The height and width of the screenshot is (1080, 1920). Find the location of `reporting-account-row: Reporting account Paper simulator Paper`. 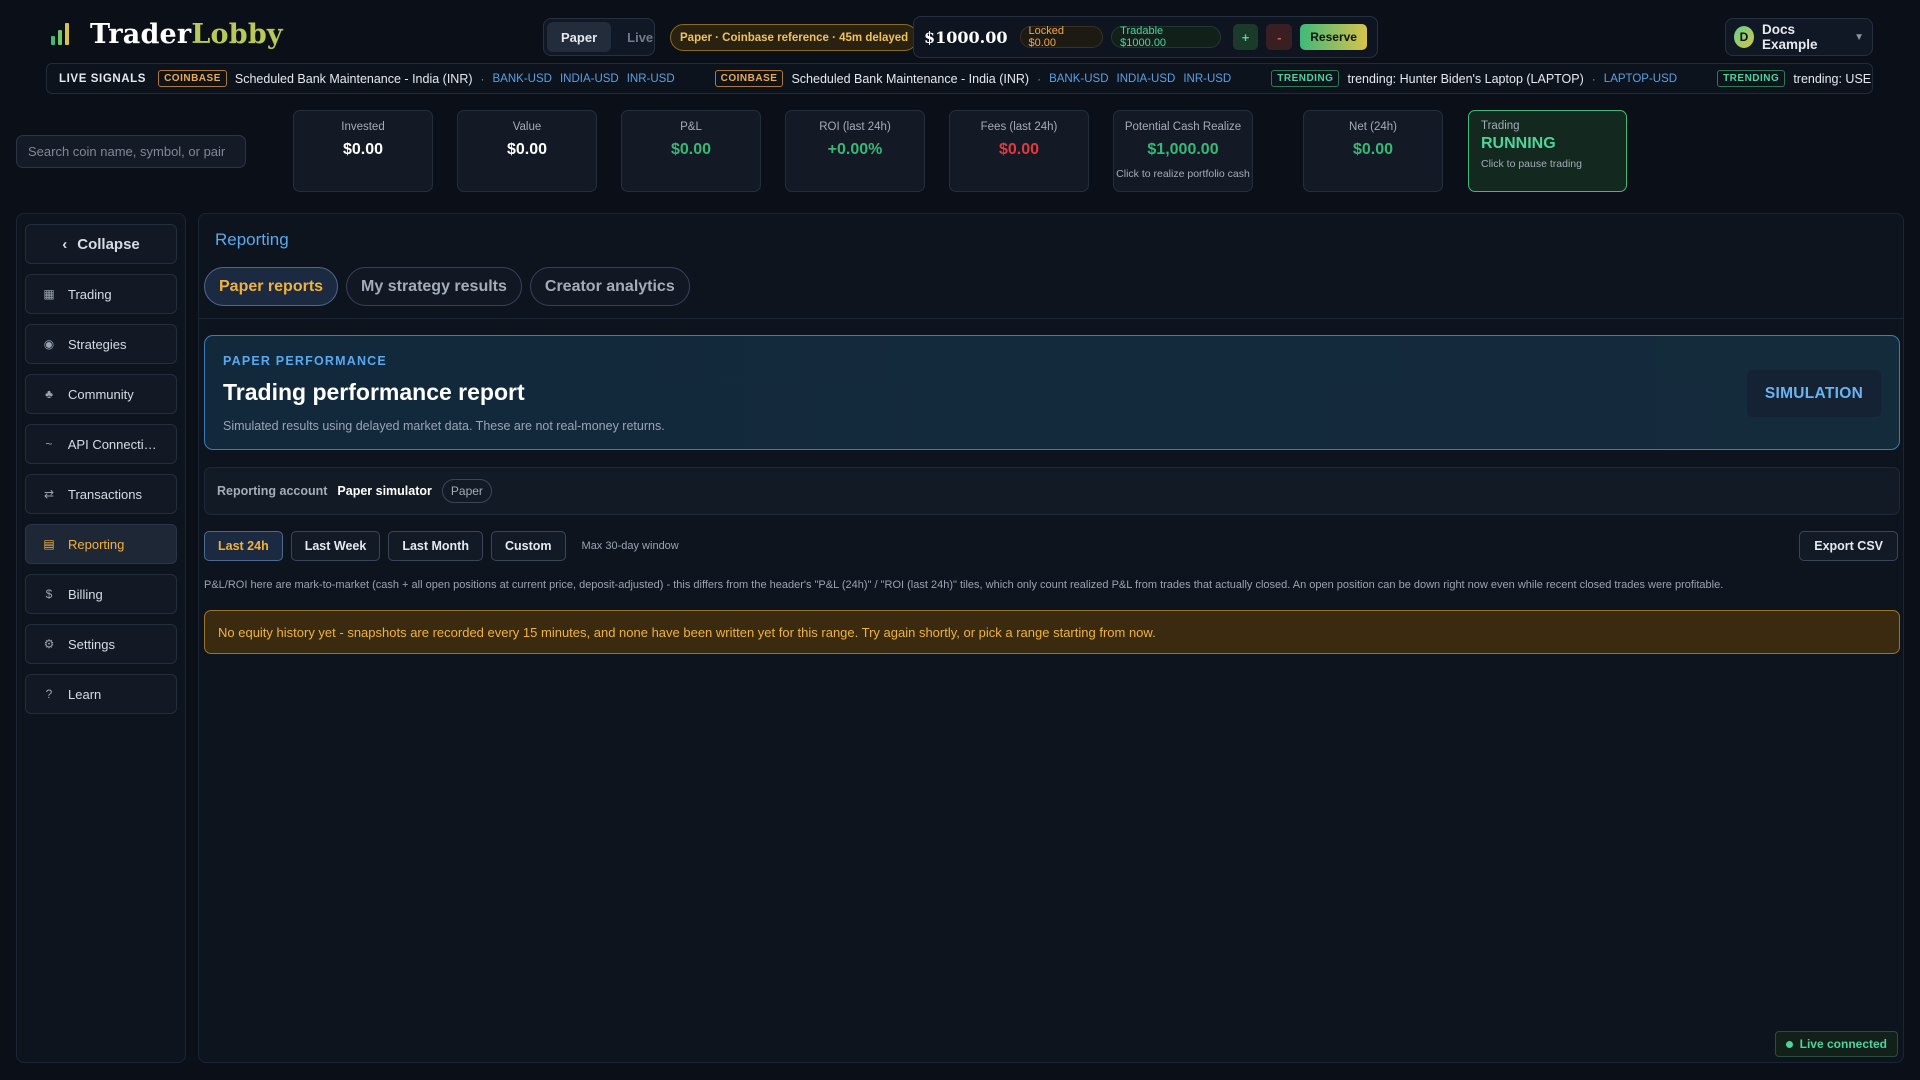

reporting-account-row: Reporting account Paper simulator Paper is located at coordinates (1052, 491).